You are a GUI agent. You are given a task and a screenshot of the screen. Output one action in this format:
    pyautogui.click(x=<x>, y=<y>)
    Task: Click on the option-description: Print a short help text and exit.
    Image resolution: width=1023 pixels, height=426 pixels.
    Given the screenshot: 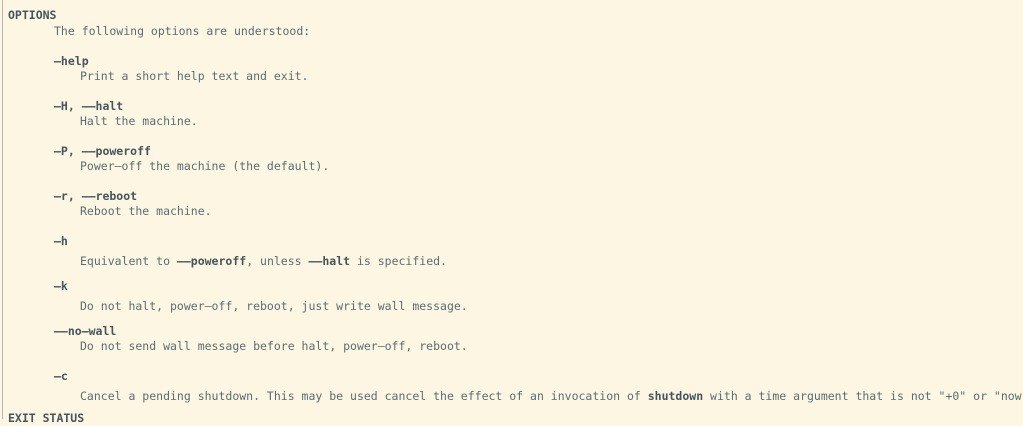 What is the action you would take?
    pyautogui.click(x=194, y=76)
    